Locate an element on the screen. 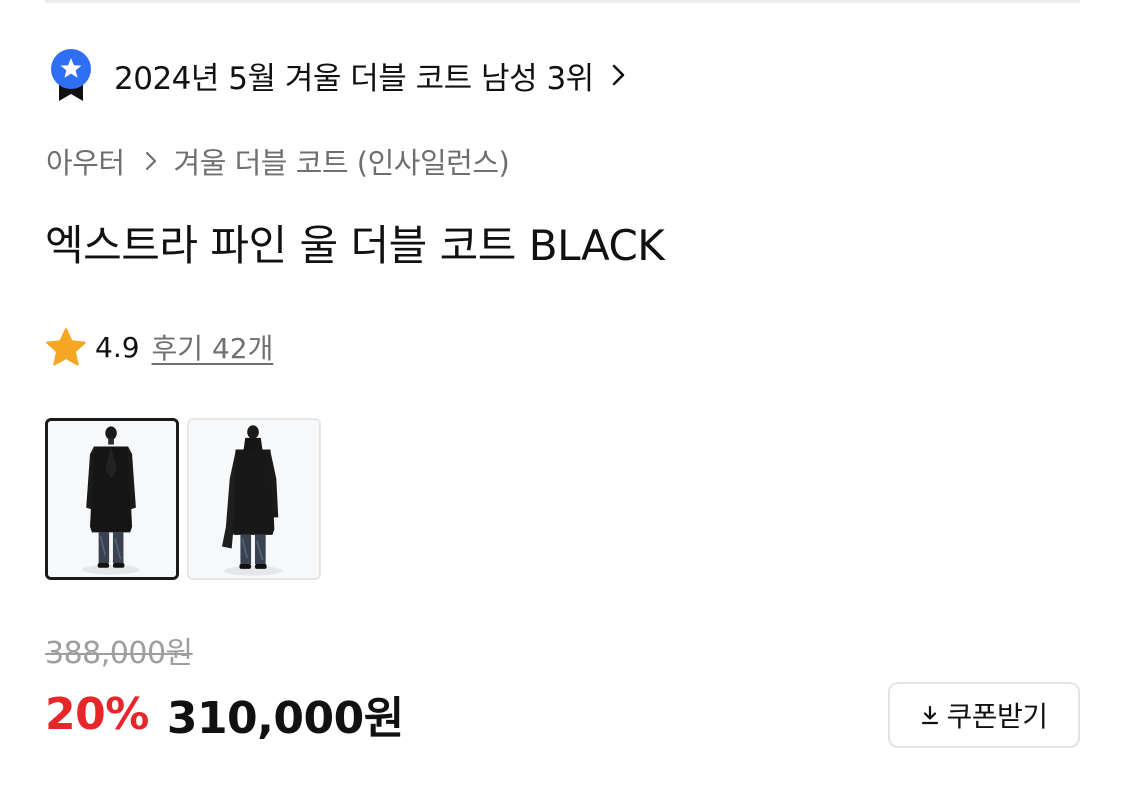  thumbnail-side-view is located at coordinates (254, 499).